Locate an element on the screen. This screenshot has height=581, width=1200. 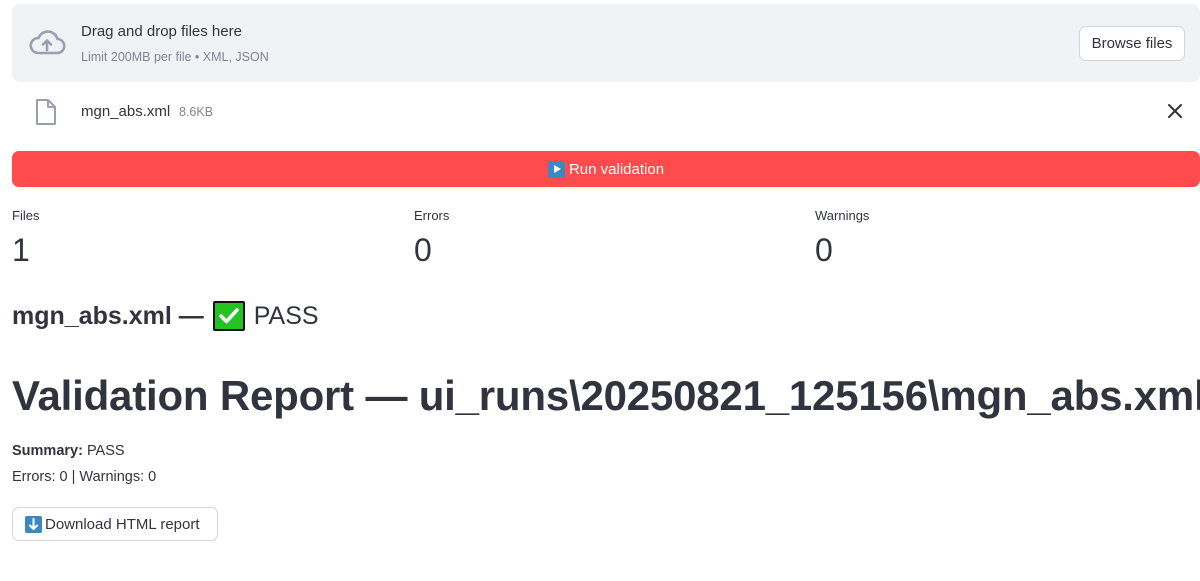
metric-warnings: Warnings 0 is located at coordinates (1005, 237).